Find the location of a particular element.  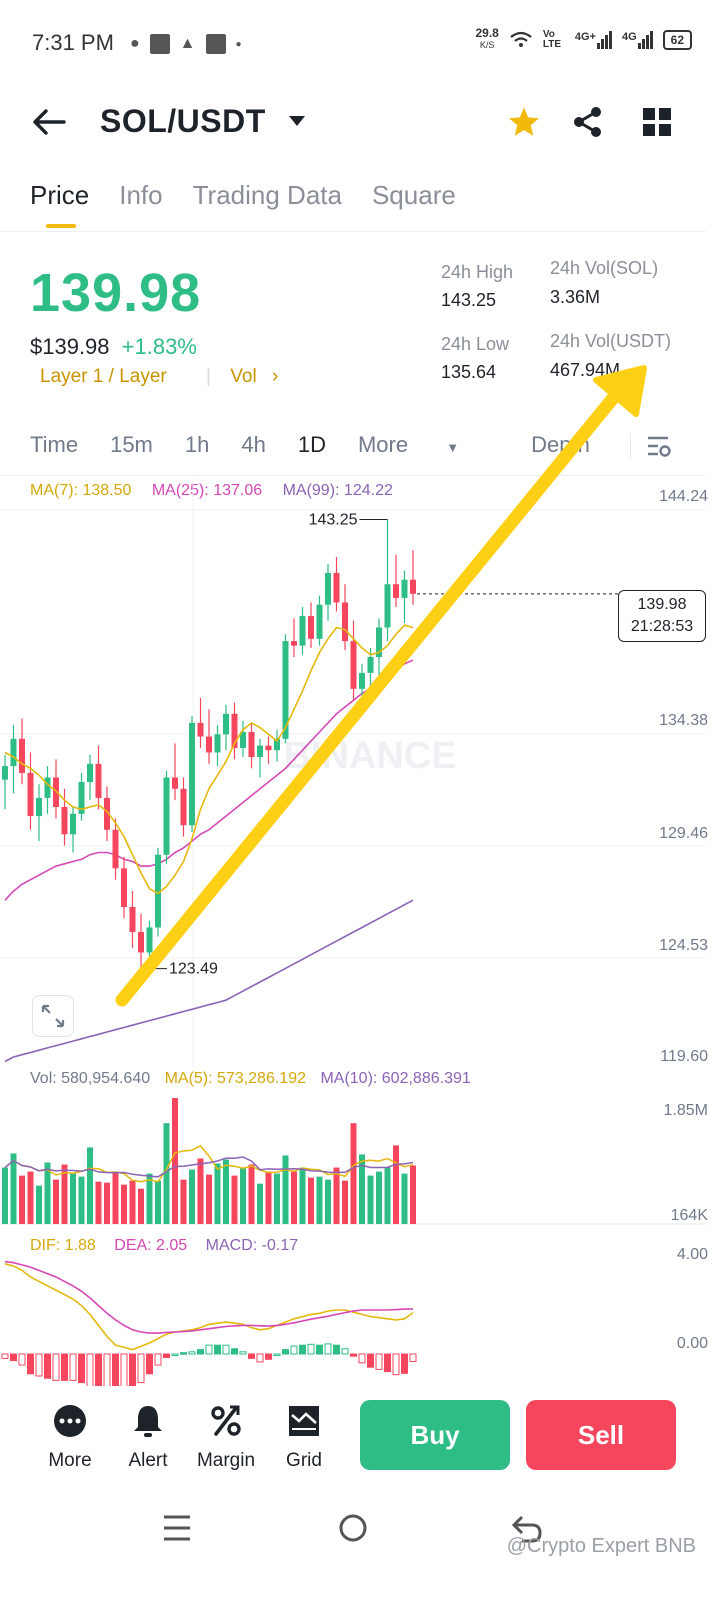

vol-tag: Vol is located at coordinates (243, 376).